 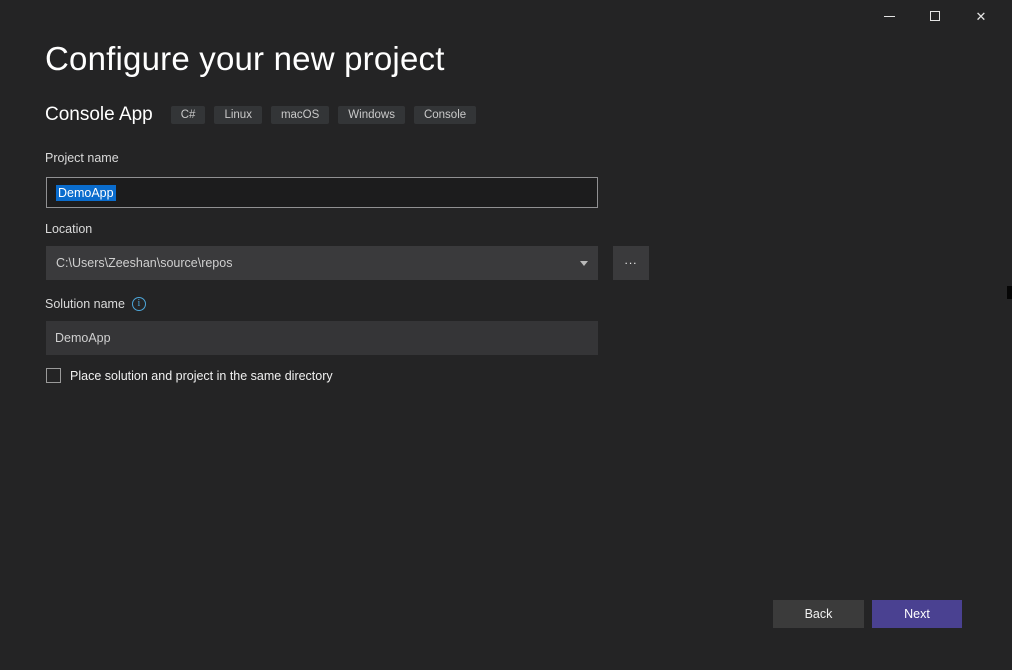 What do you see at coordinates (917, 614) in the screenshot?
I see `next-button: Next` at bounding box center [917, 614].